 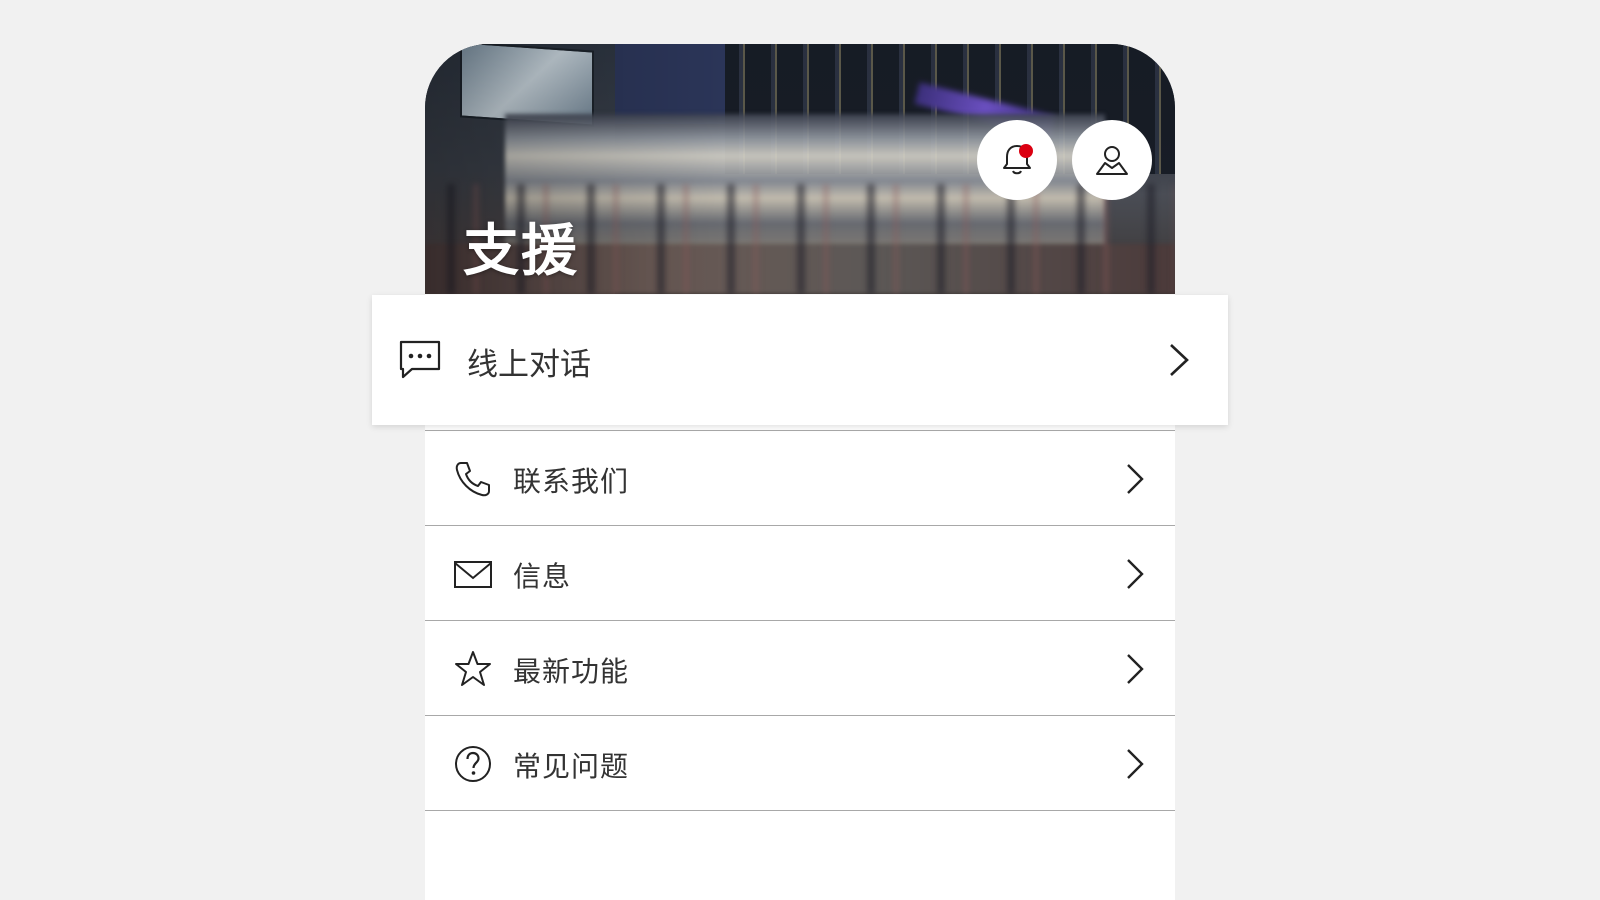 I want to click on notifications-button, so click(x=1017, y=160).